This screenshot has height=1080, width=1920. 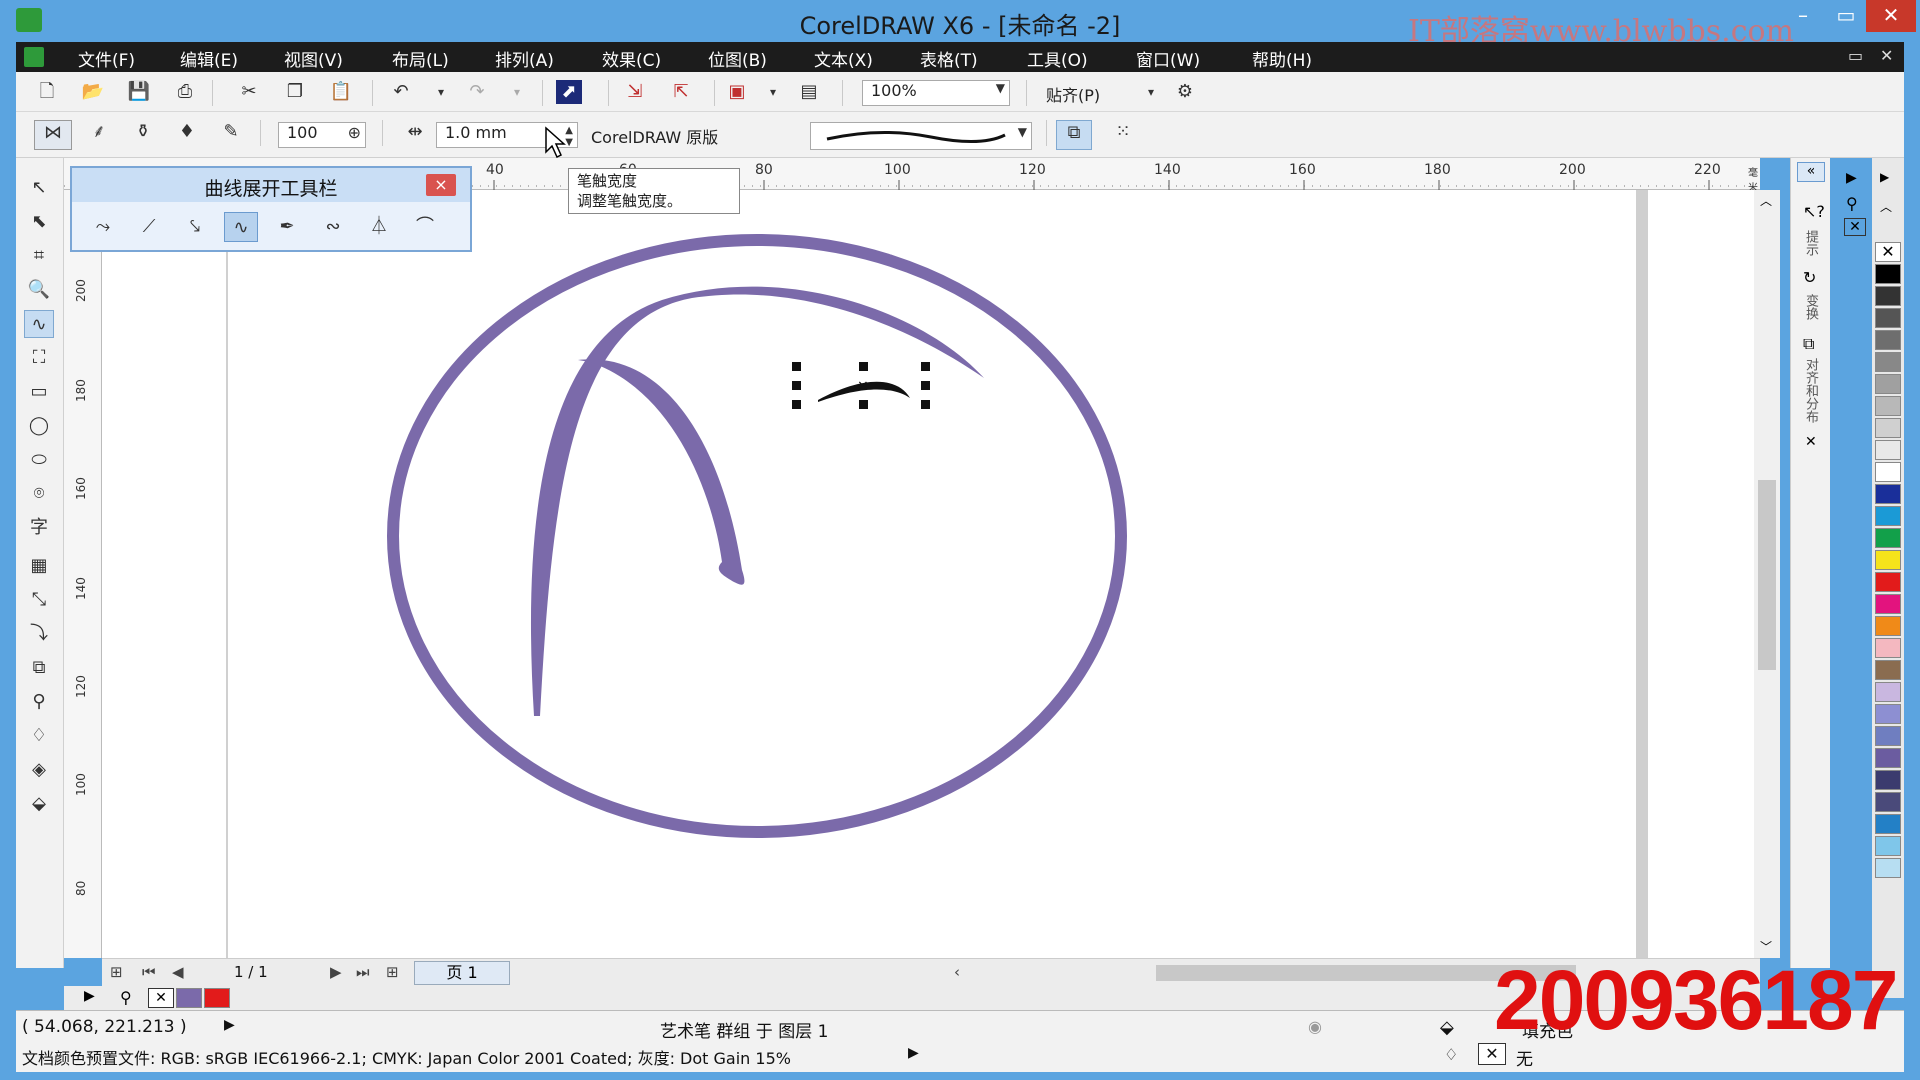 What do you see at coordinates (392, 972) in the screenshot?
I see `add-page-after-icon: ⊞` at bounding box center [392, 972].